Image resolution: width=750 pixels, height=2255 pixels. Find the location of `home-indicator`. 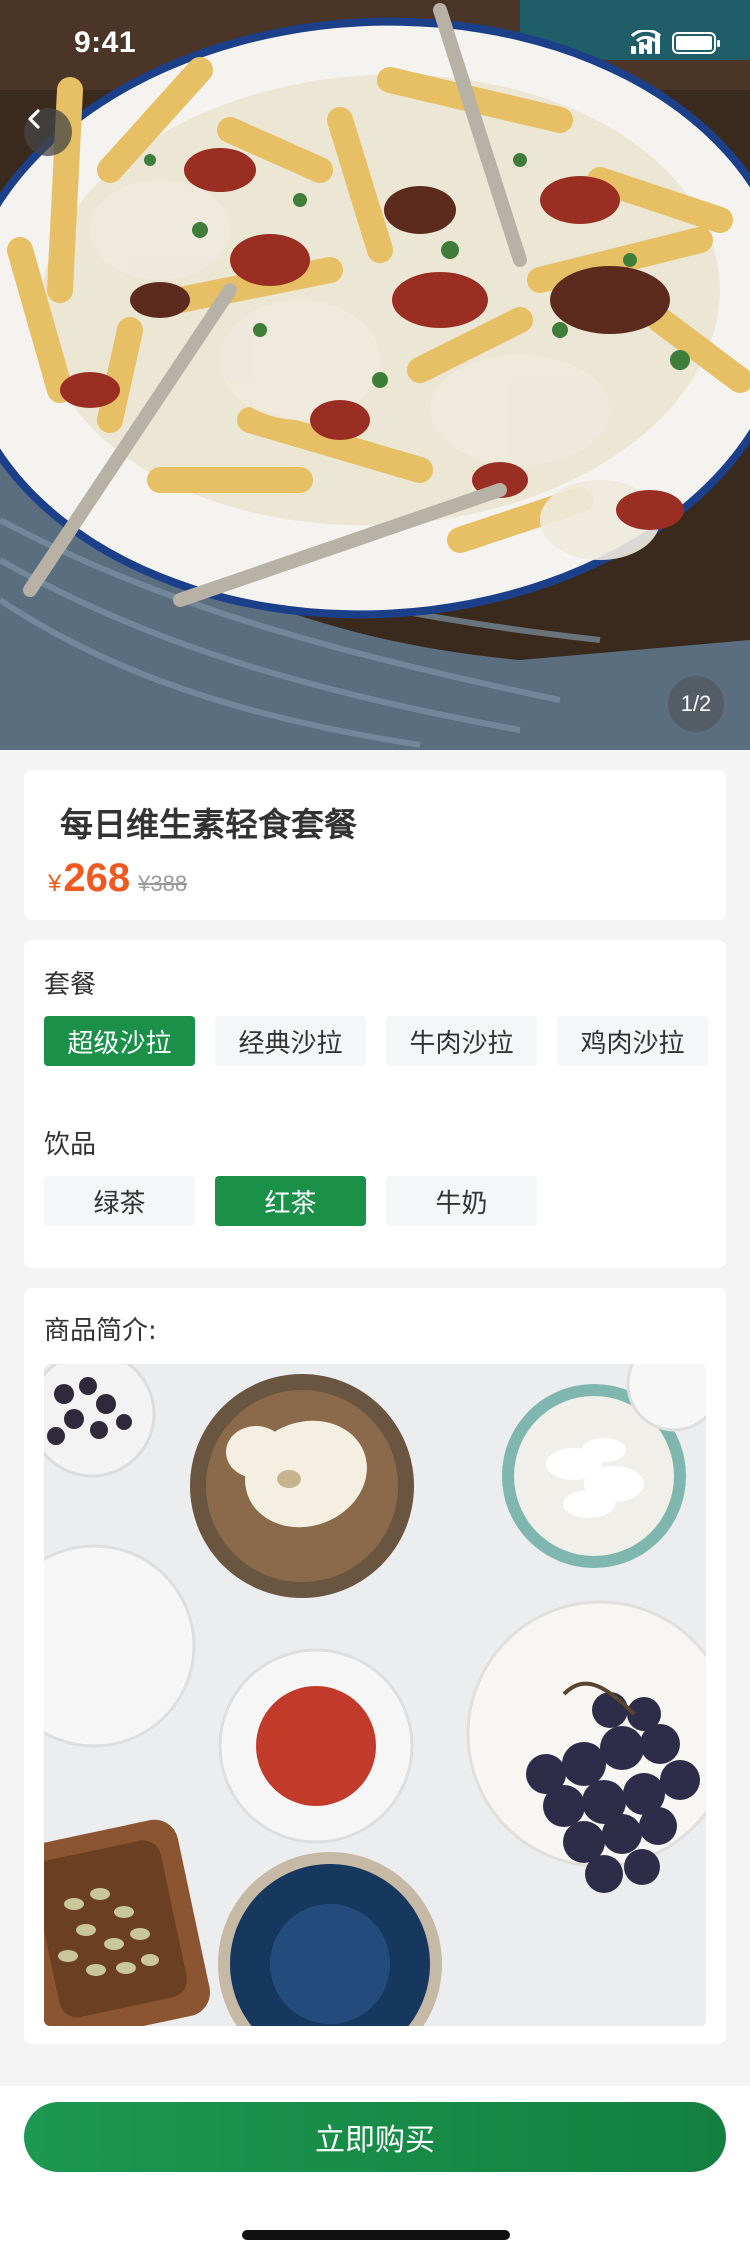

home-indicator is located at coordinates (376, 2235).